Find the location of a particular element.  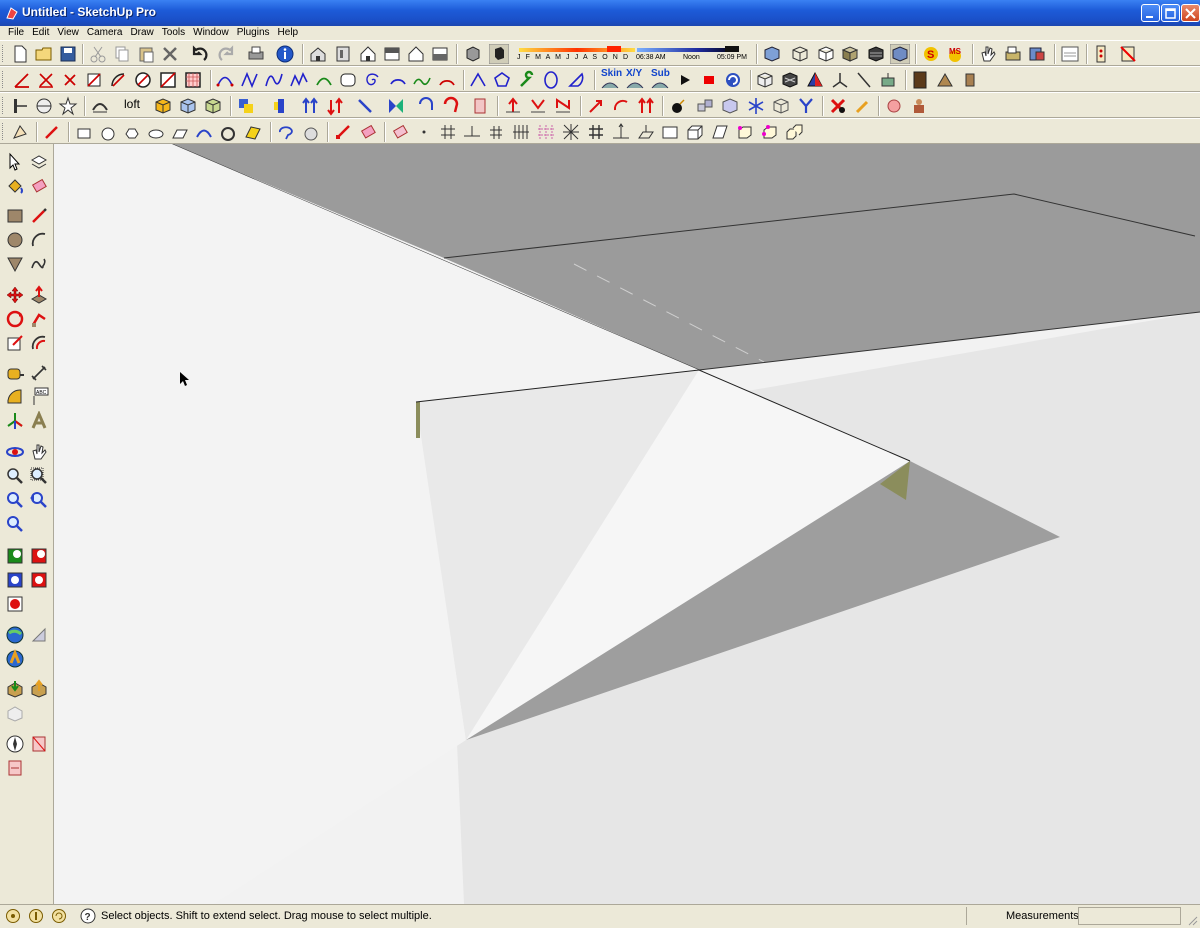

xy-tool-icon is located at coordinates (635, 84).